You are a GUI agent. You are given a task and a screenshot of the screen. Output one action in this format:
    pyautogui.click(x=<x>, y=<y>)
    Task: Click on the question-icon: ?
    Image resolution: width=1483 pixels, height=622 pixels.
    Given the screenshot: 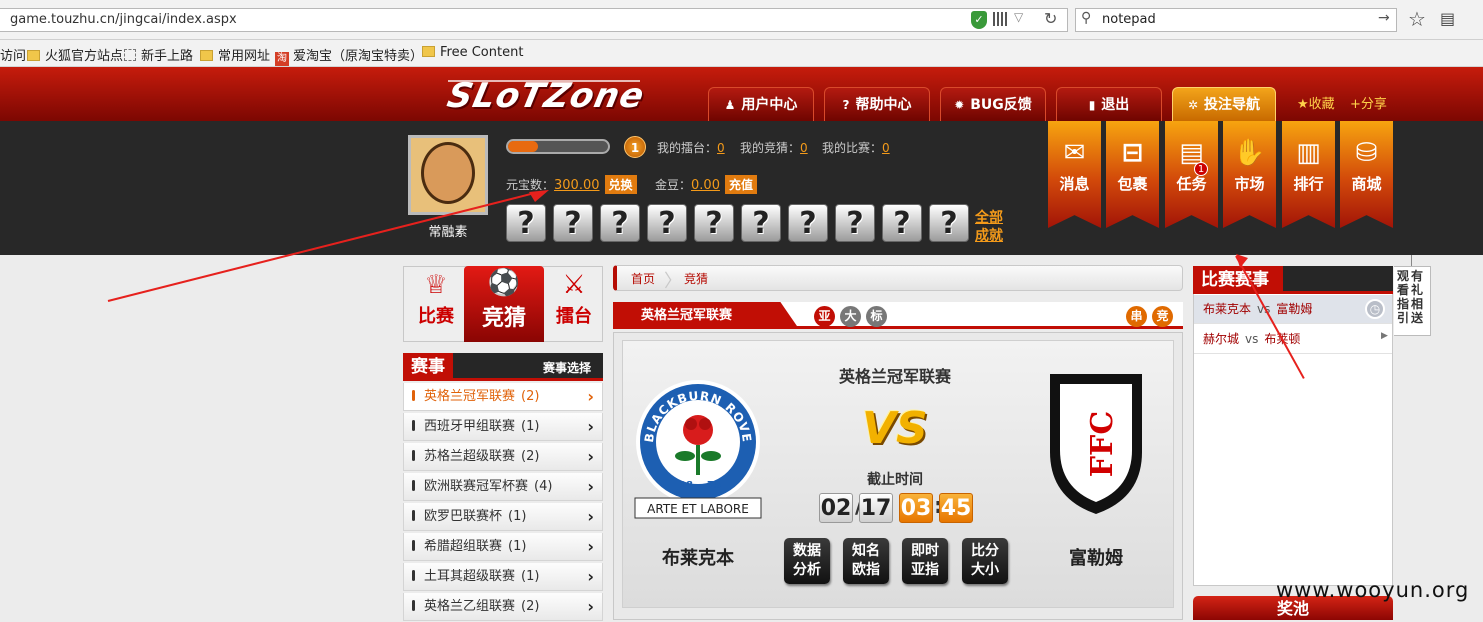 What is the action you would take?
    pyautogui.click(x=846, y=105)
    